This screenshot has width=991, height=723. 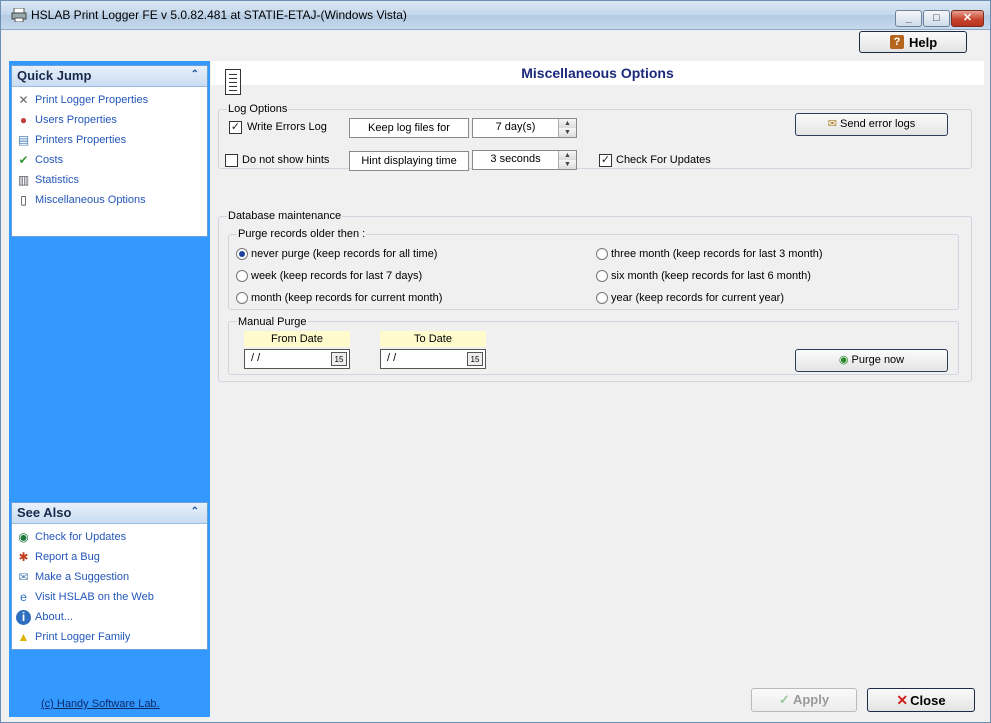 I want to click on apply-label: Apply, so click(x=811, y=699).